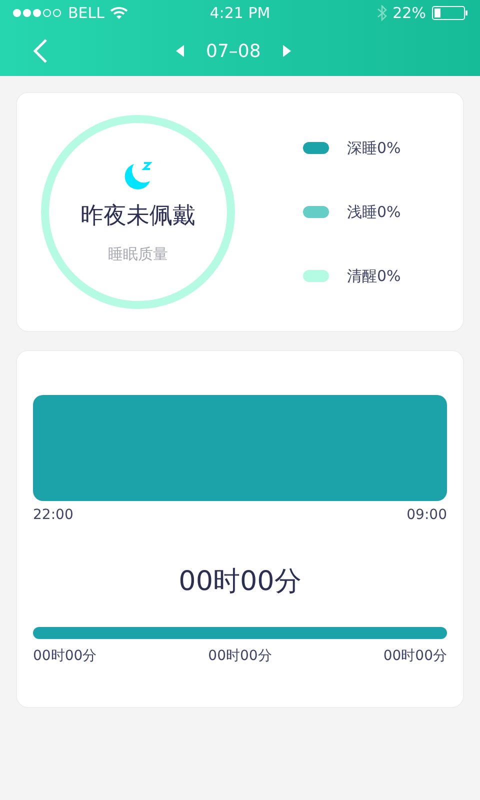 This screenshot has width=480, height=800. What do you see at coordinates (286, 51) in the screenshot?
I see `next-icon` at bounding box center [286, 51].